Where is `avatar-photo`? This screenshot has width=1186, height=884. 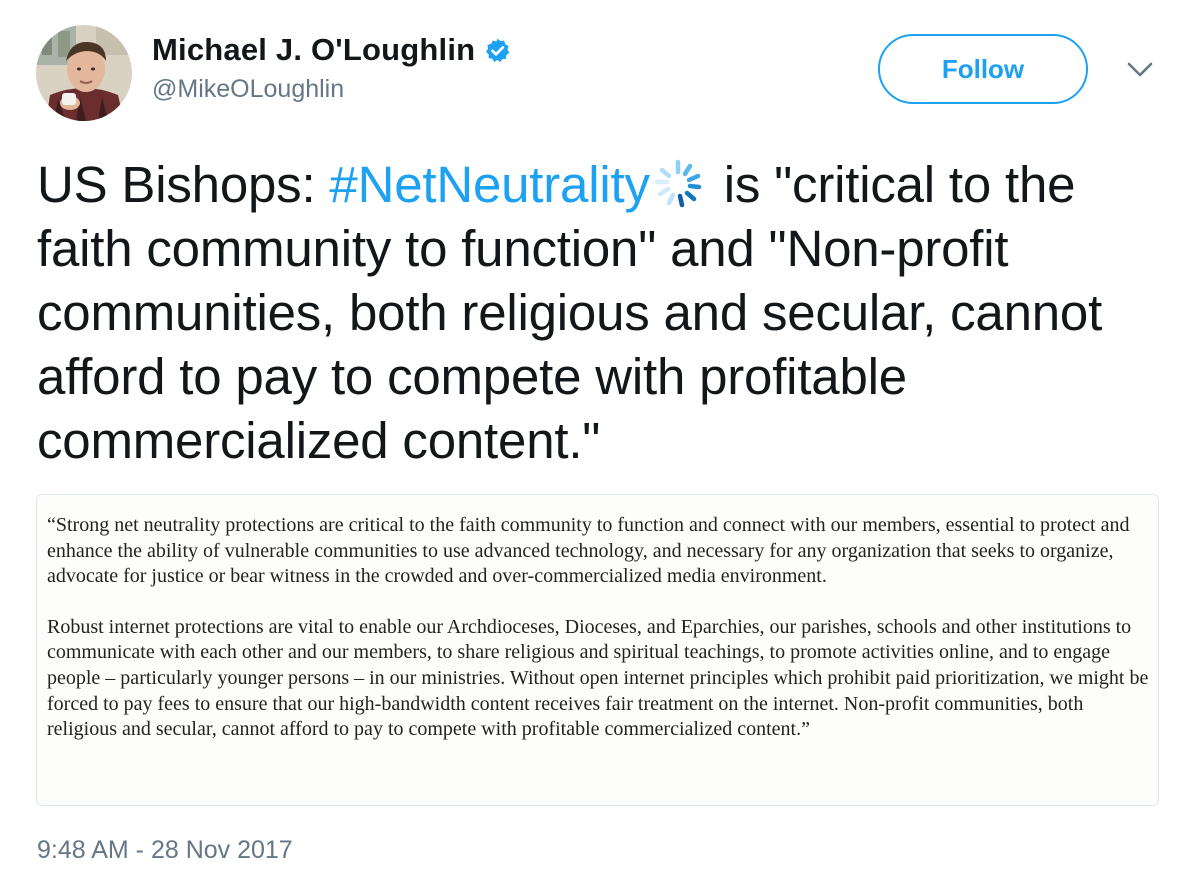
avatar-photo is located at coordinates (84, 73).